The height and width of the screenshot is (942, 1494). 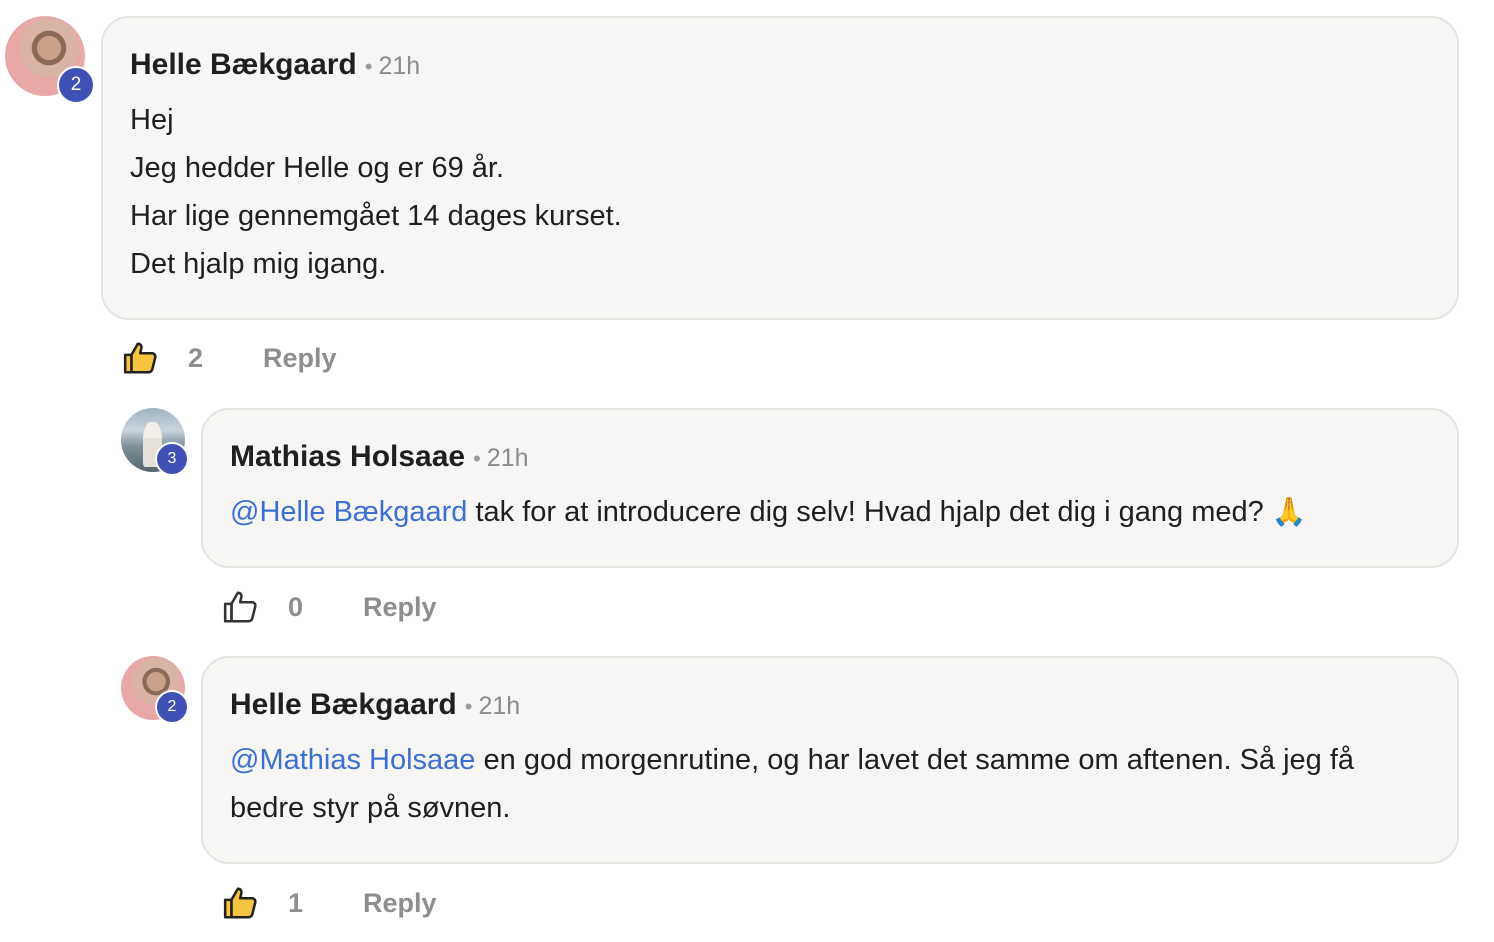 What do you see at coordinates (229, 358) in the screenshot?
I see `comment-actions: 2 Reply` at bounding box center [229, 358].